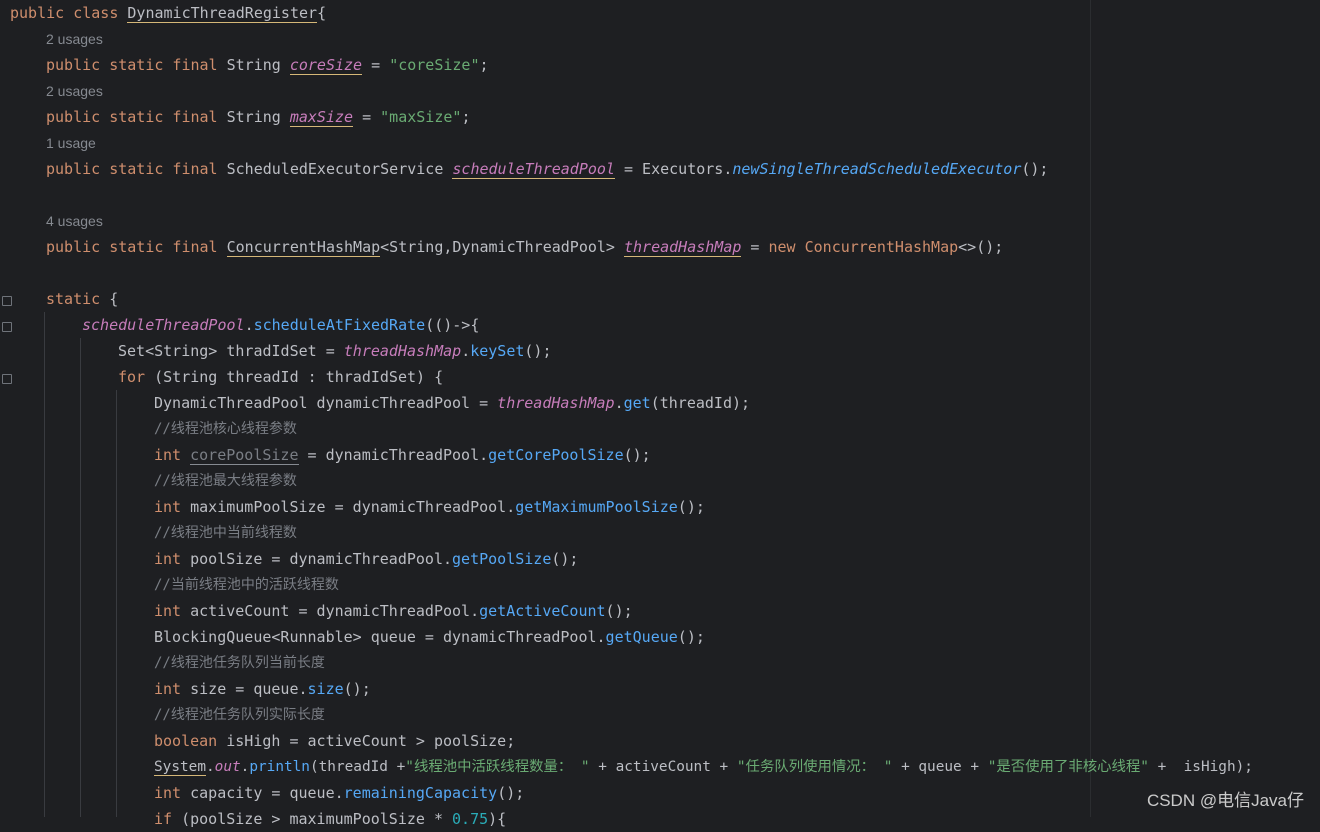 The image size is (1320, 832). What do you see at coordinates (786, 247) in the screenshot?
I see `code-token: new` at bounding box center [786, 247].